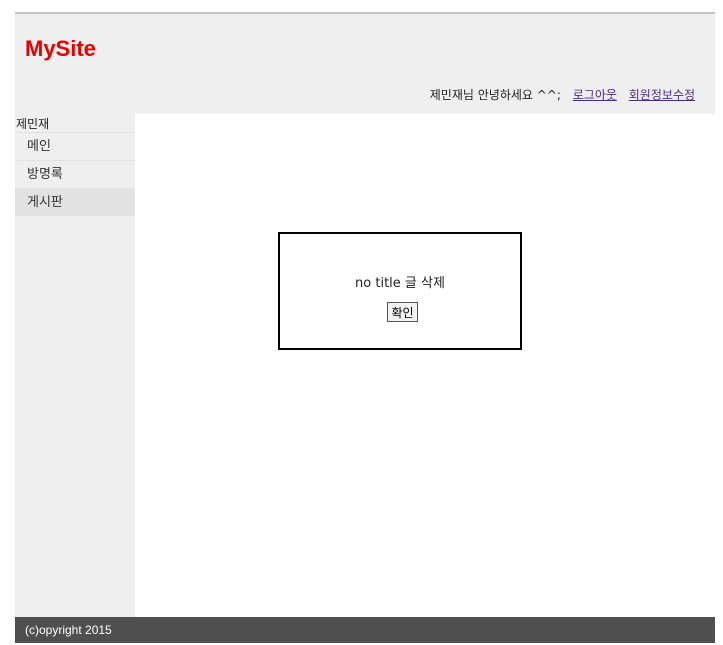  What do you see at coordinates (75, 202) in the screenshot?
I see `sidebar-item-board: 게시판` at bounding box center [75, 202].